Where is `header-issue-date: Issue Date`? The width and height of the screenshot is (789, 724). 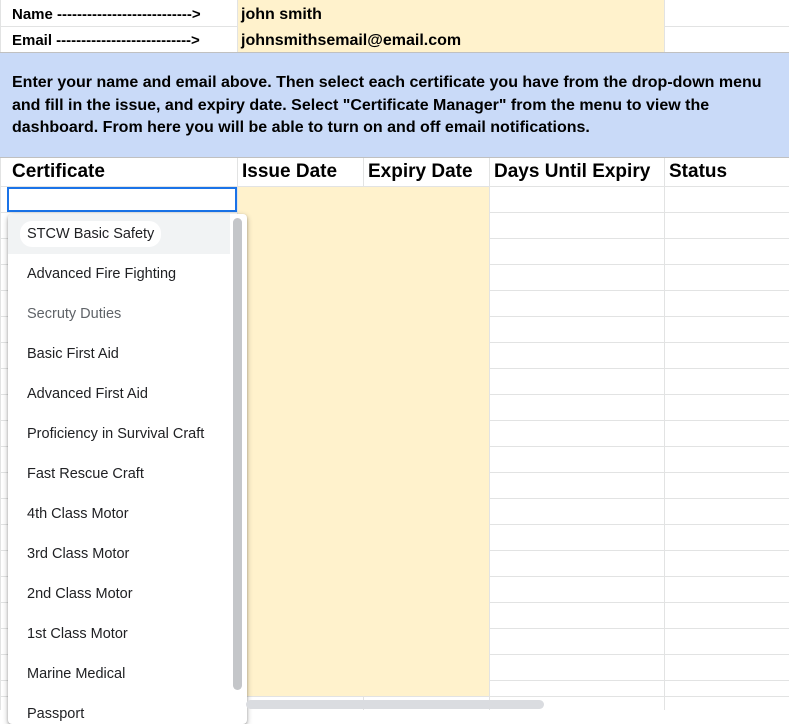 header-issue-date: Issue Date is located at coordinates (290, 171).